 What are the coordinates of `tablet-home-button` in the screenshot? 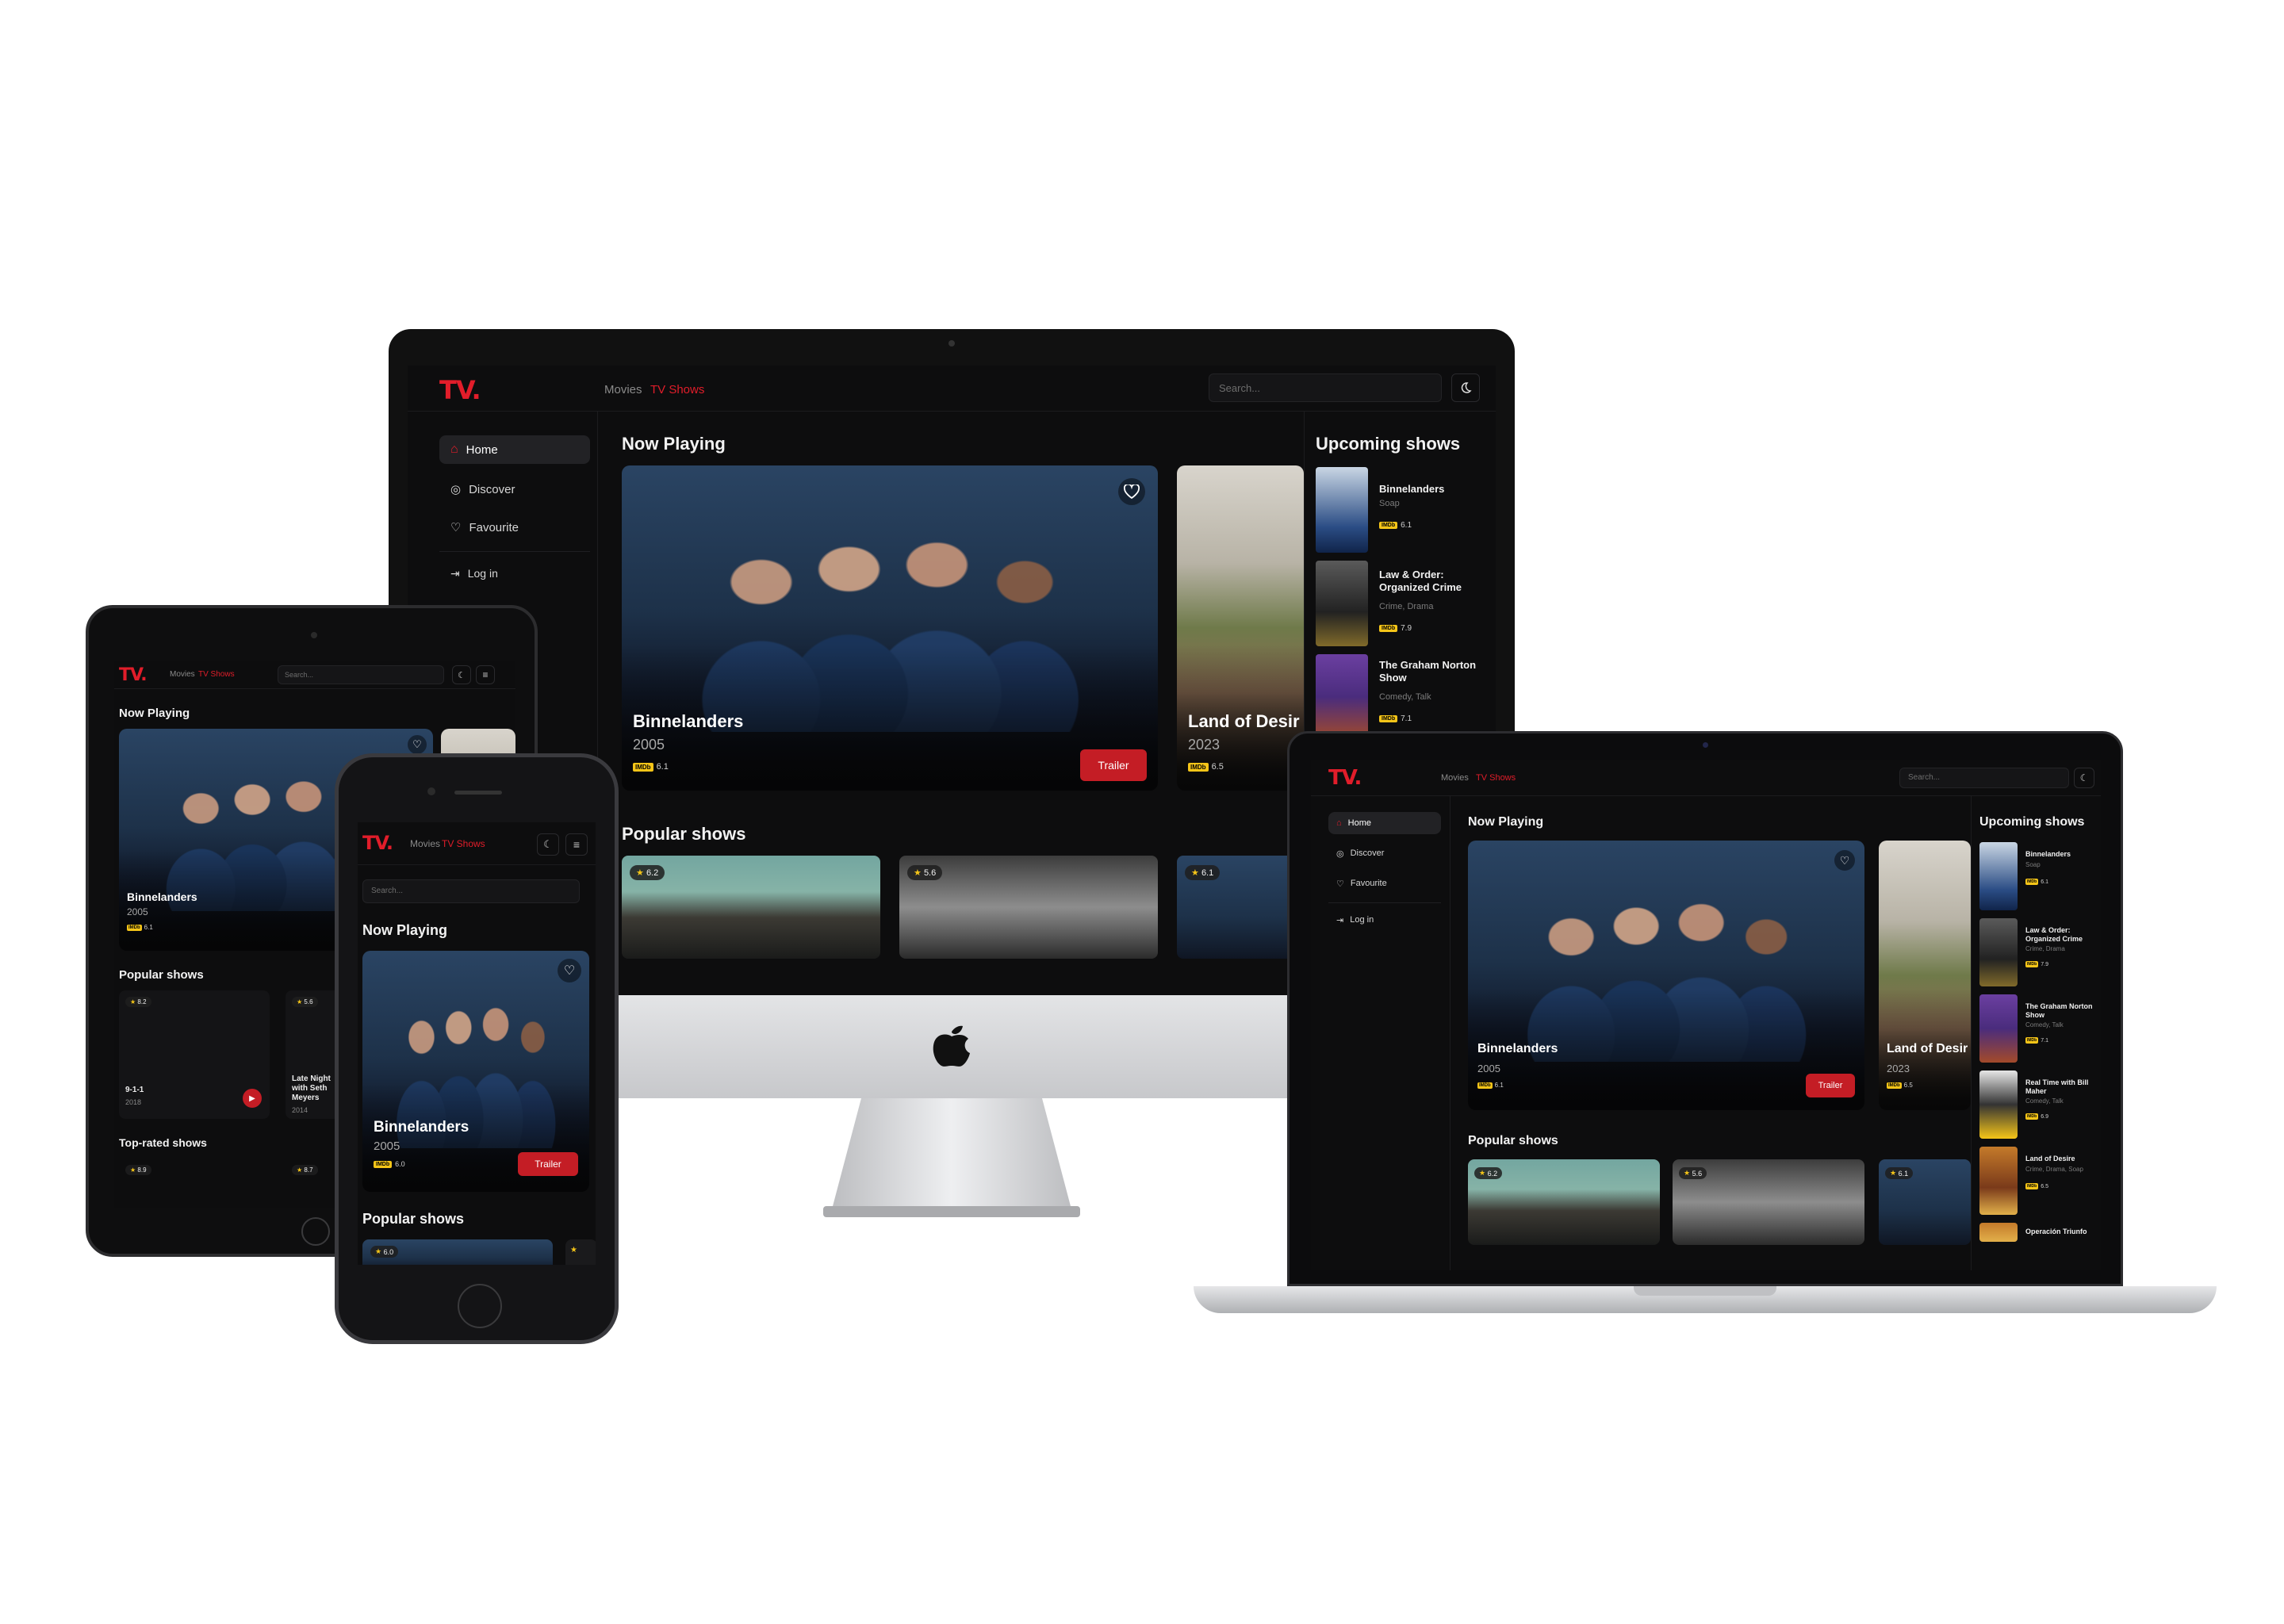 It's located at (315, 1231).